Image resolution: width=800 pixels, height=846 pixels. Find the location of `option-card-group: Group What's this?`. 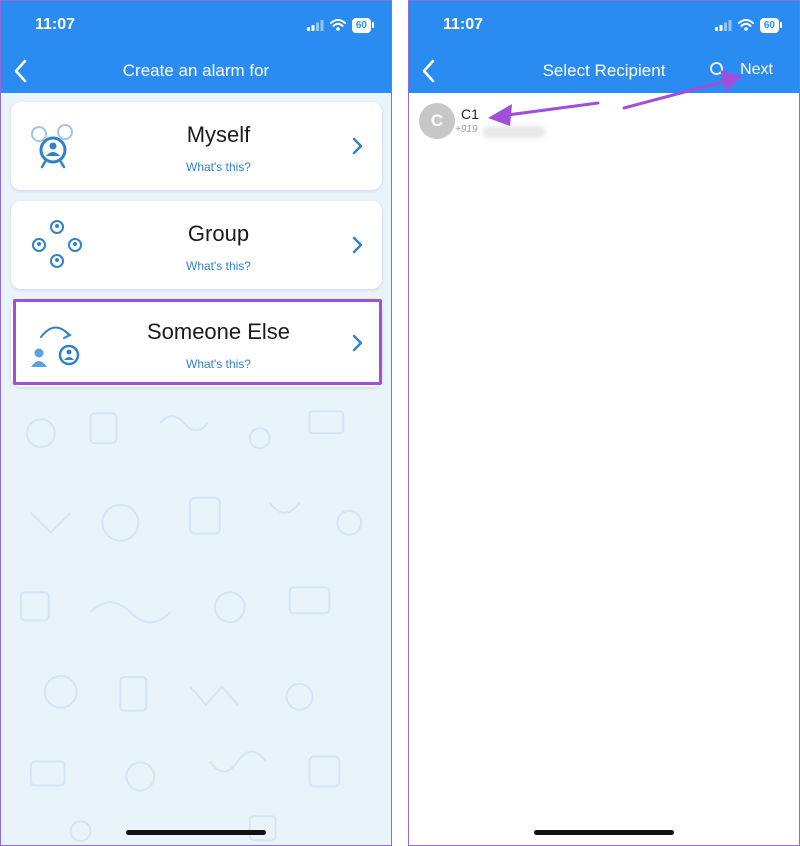

option-card-group: Group What's this? is located at coordinates (196, 245).